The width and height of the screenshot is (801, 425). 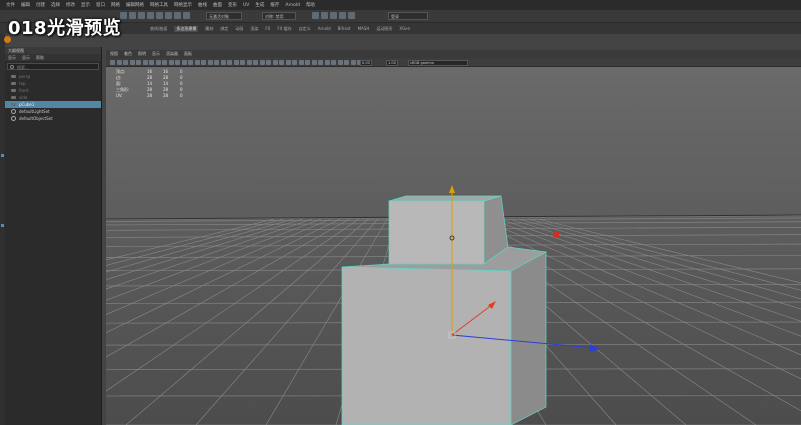 What do you see at coordinates (186, 15) in the screenshot?
I see `history-icon` at bounding box center [186, 15].